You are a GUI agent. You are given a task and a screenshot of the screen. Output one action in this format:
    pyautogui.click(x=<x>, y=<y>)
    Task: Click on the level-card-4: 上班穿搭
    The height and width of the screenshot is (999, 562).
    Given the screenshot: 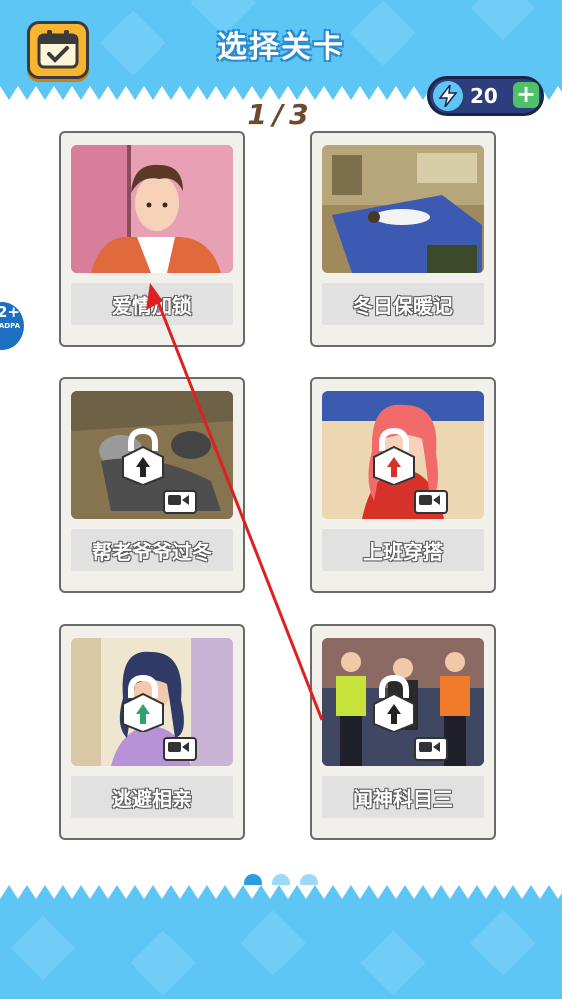 What is the action you would take?
    pyautogui.click(x=403, y=485)
    